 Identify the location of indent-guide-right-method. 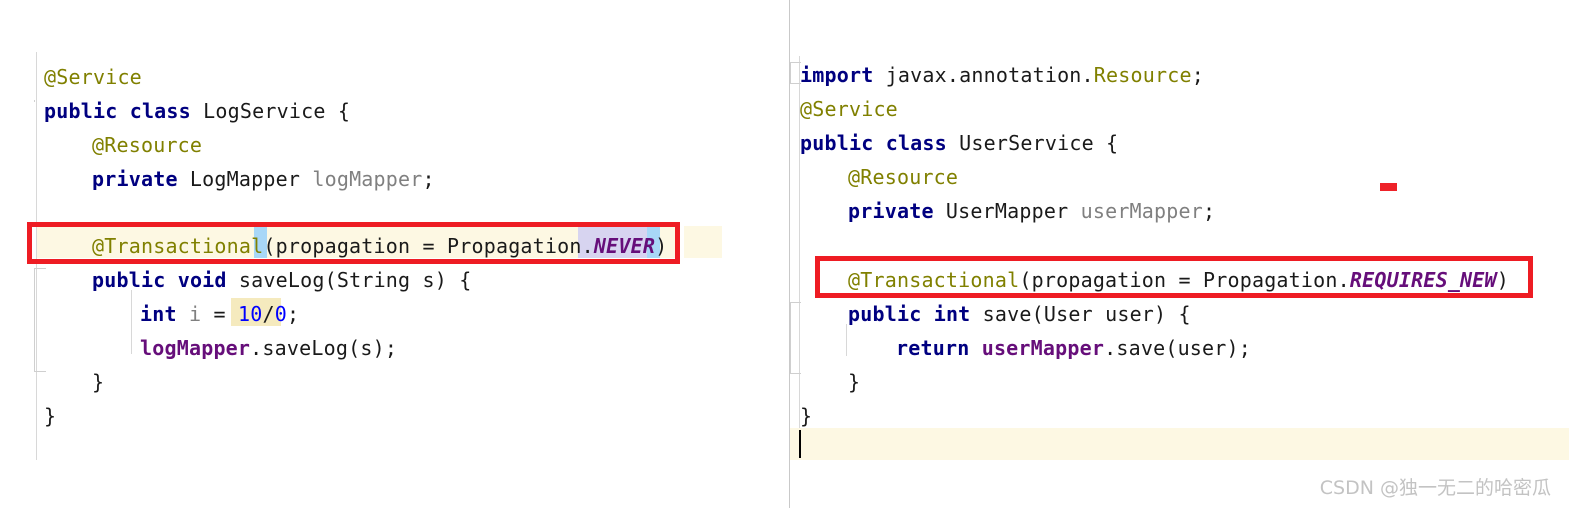
(846, 340).